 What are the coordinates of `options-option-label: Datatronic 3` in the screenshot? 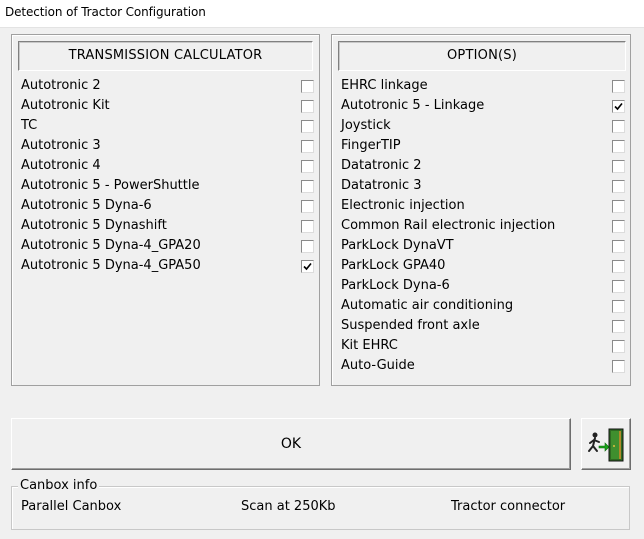 It's located at (381, 185).